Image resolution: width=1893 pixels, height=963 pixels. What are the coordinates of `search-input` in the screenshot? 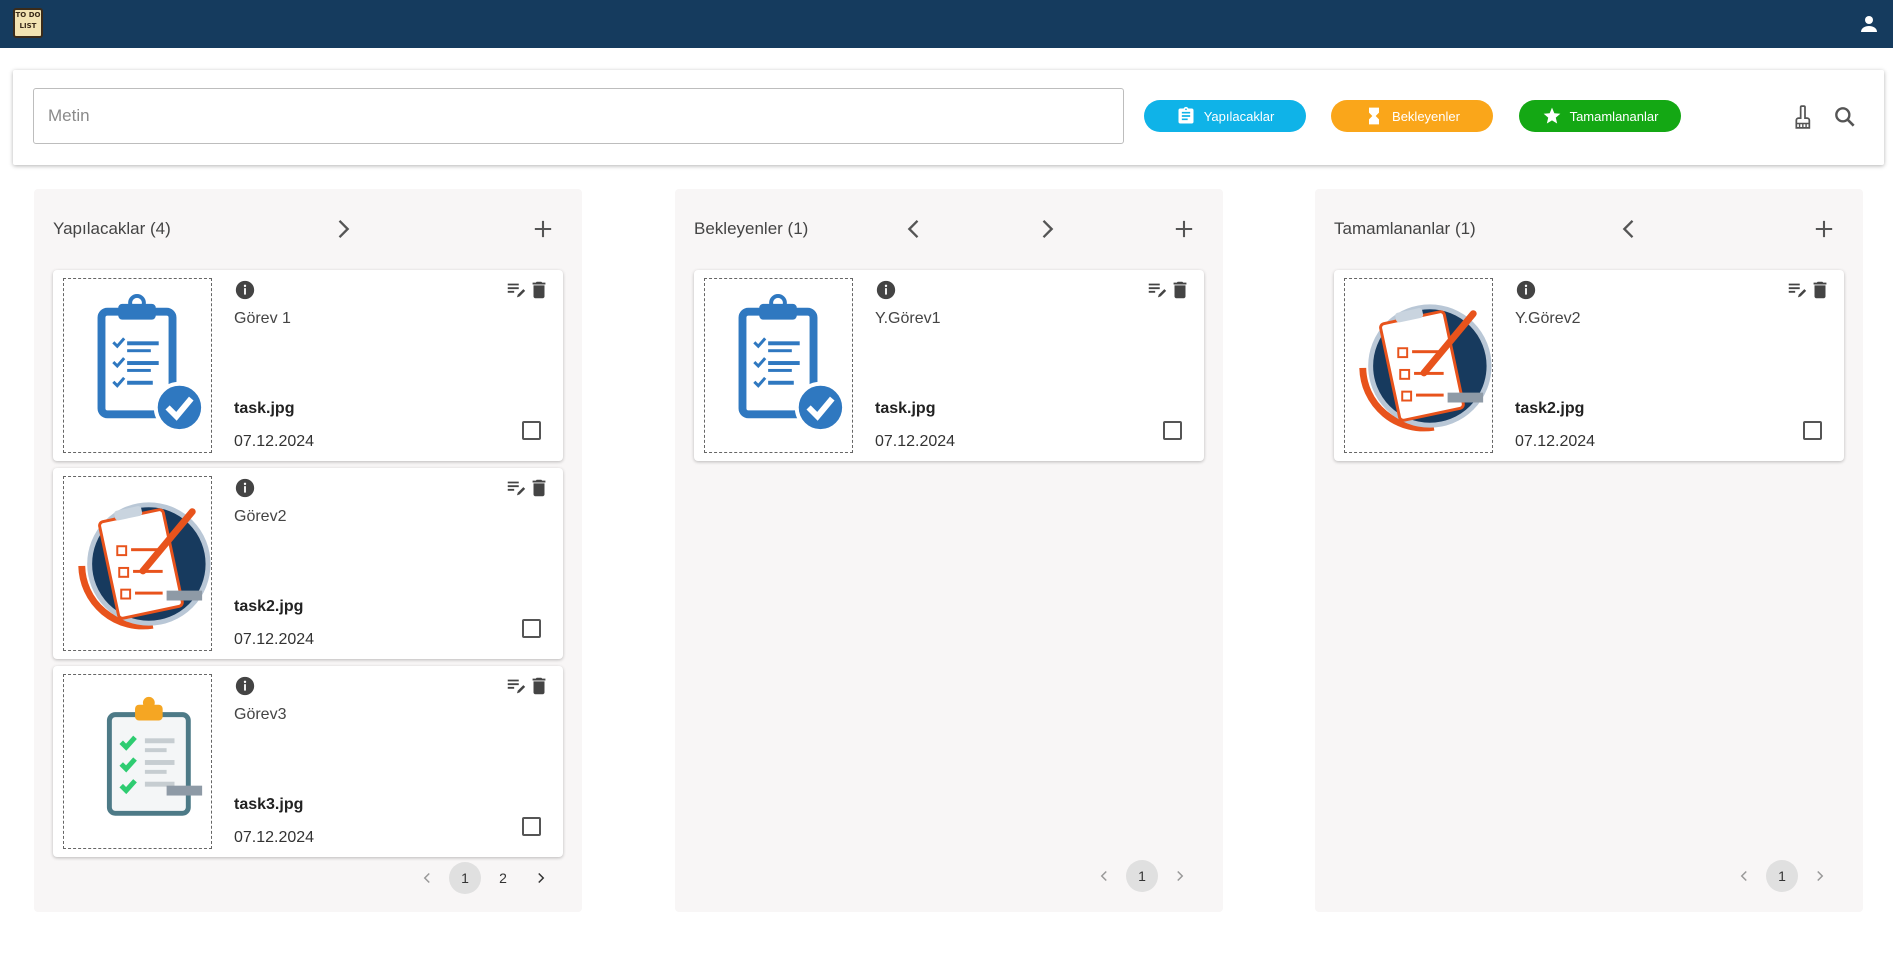 It's located at (578, 116).